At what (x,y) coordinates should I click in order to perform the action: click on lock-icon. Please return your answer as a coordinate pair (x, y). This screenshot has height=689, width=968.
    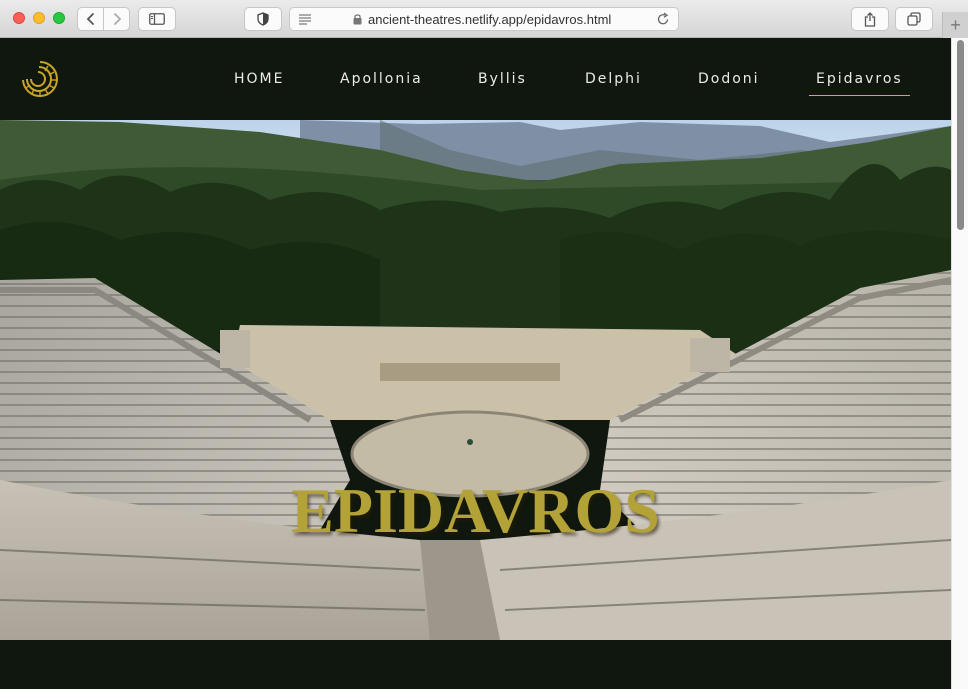
    Looking at the image, I should click on (357, 19).